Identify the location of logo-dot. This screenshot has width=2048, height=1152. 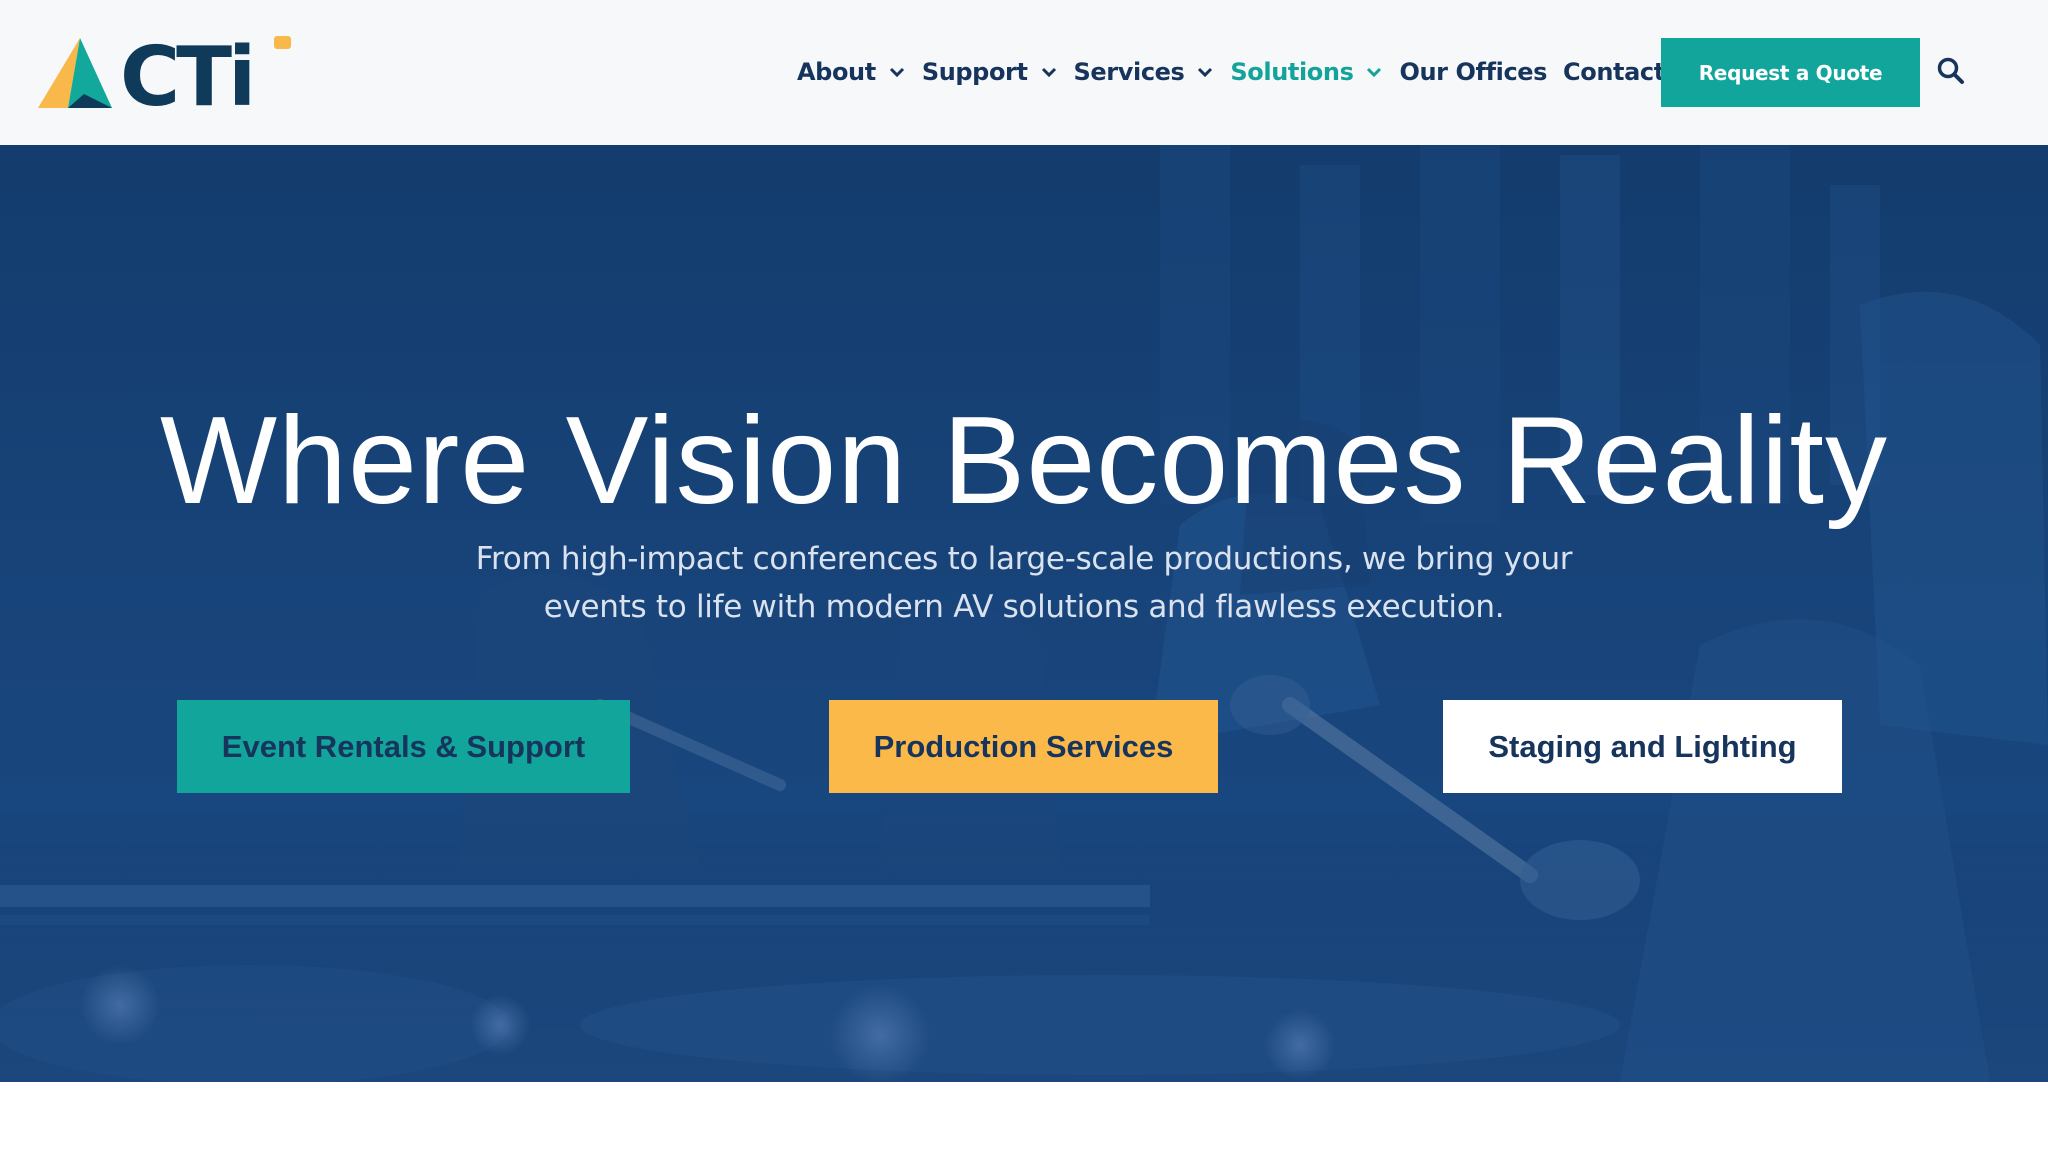
(282, 42).